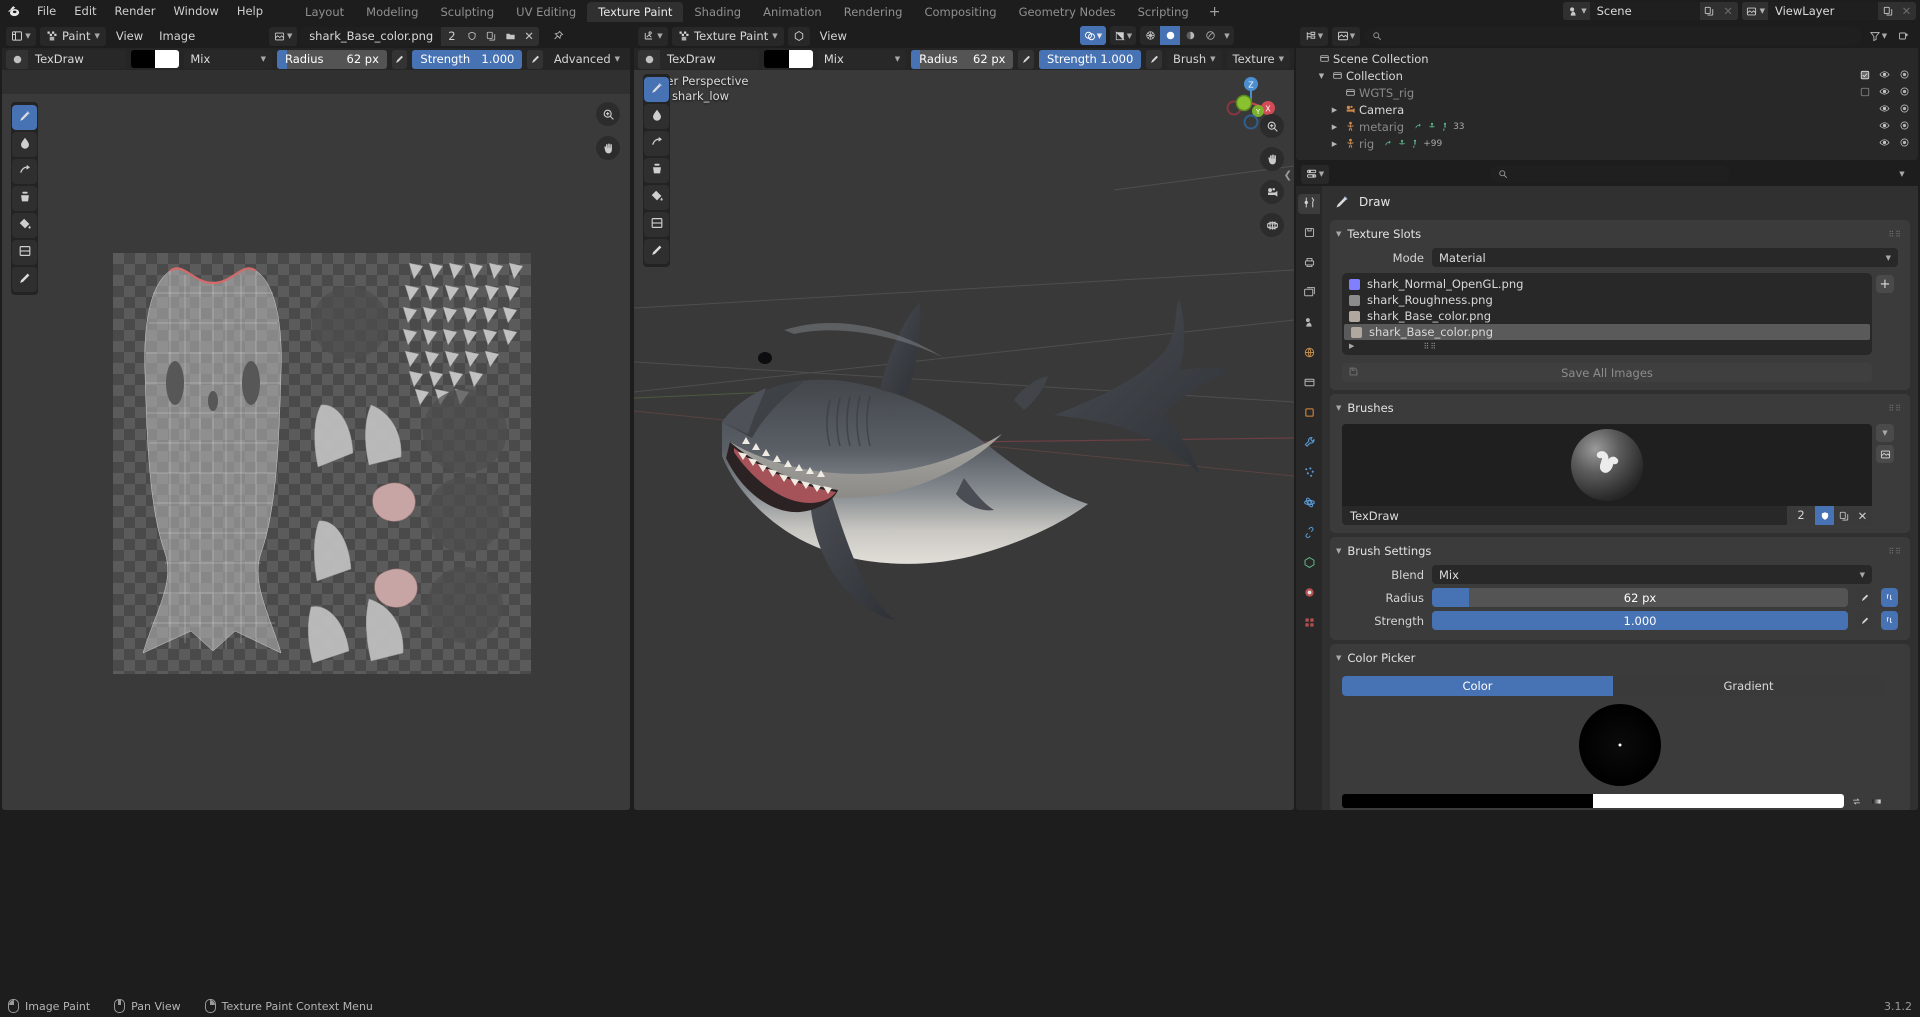 This screenshot has height=1017, width=1920. Describe the element at coordinates (656, 89) in the screenshot. I see `draw-tool` at that location.